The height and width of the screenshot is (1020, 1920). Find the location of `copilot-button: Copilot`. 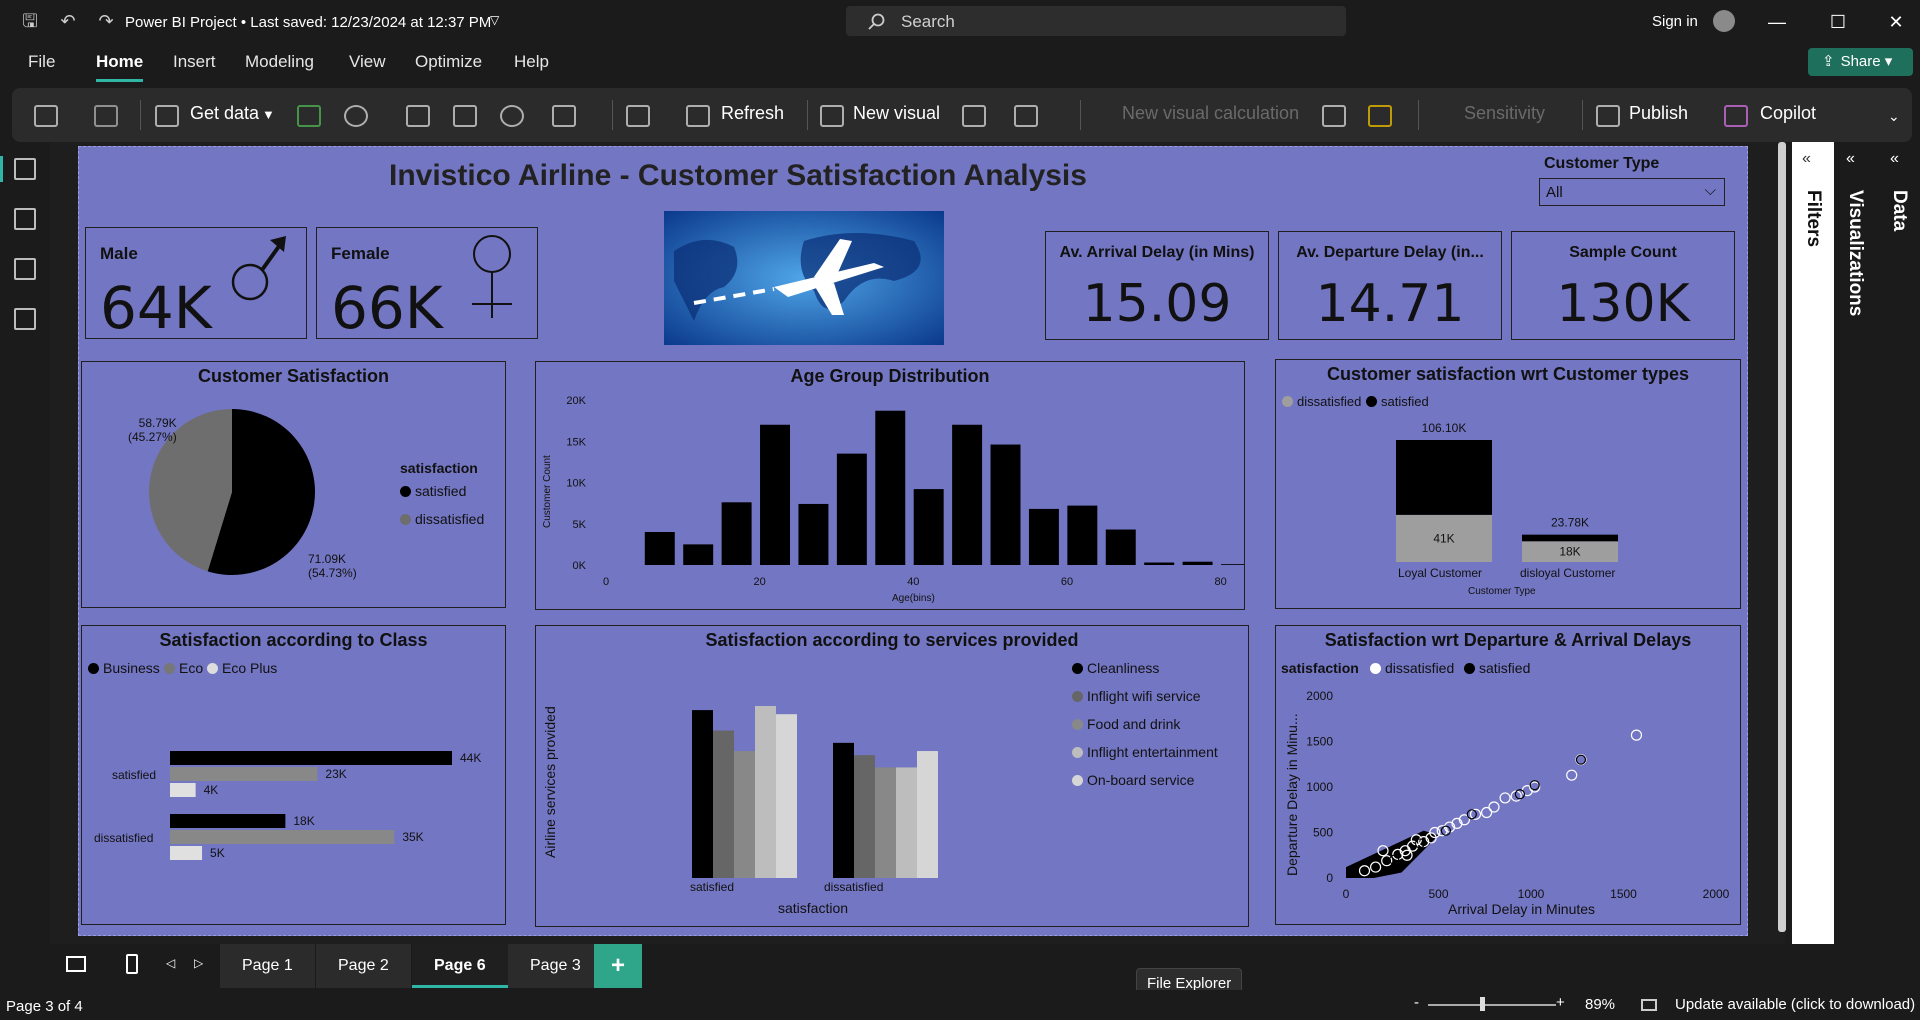

copilot-button: Copilot is located at coordinates (1788, 113).